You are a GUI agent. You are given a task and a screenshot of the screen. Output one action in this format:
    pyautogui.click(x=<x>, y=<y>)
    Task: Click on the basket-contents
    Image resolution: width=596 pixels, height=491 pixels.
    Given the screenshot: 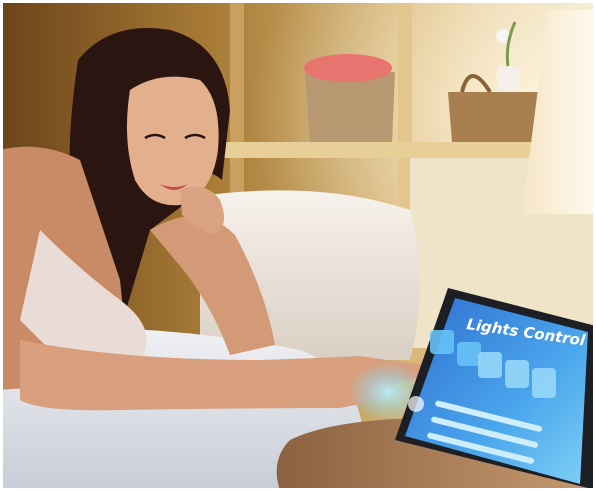 What is the action you would take?
    pyautogui.click(x=348, y=68)
    